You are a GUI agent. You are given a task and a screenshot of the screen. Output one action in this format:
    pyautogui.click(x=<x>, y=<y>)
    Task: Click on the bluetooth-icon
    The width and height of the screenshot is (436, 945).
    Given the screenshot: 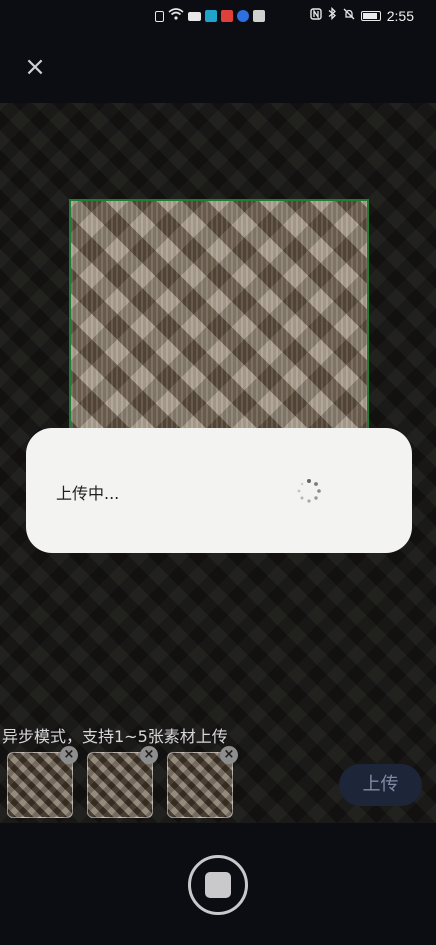 What is the action you would take?
    pyautogui.click(x=332, y=15)
    